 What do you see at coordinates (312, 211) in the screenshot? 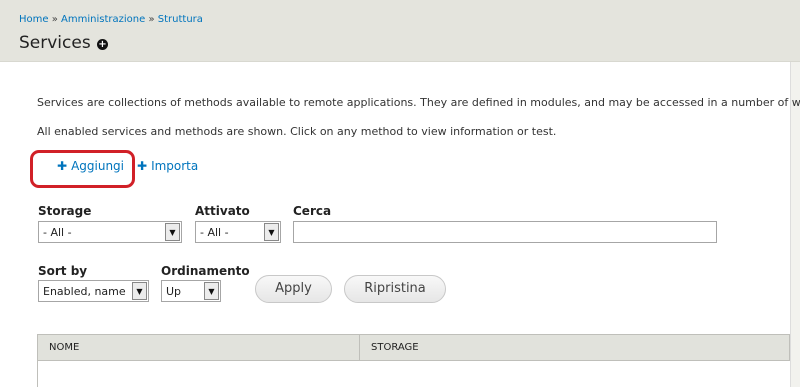
I see `search-filter-label: Cerca` at bounding box center [312, 211].